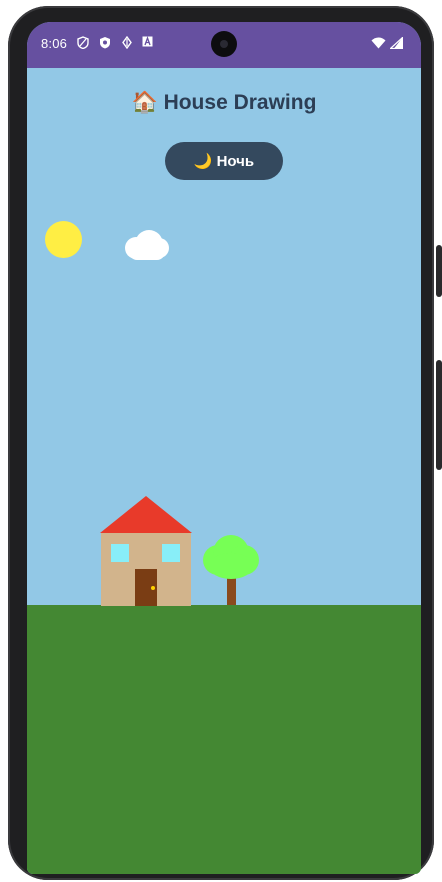  I want to click on vpn-icon, so click(105, 44).